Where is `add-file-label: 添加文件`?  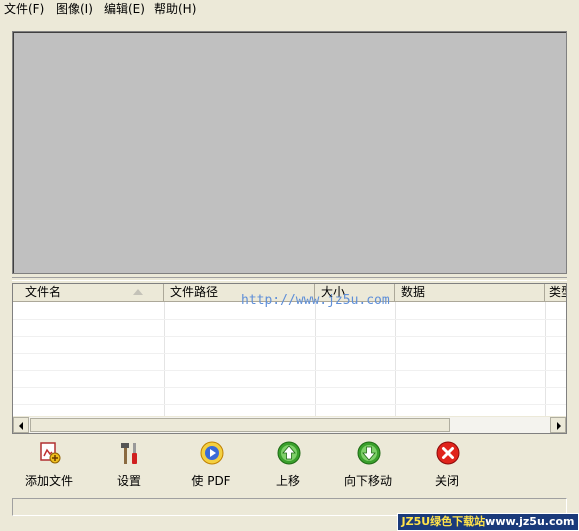
add-file-label: 添加文件 is located at coordinates (48, 481).